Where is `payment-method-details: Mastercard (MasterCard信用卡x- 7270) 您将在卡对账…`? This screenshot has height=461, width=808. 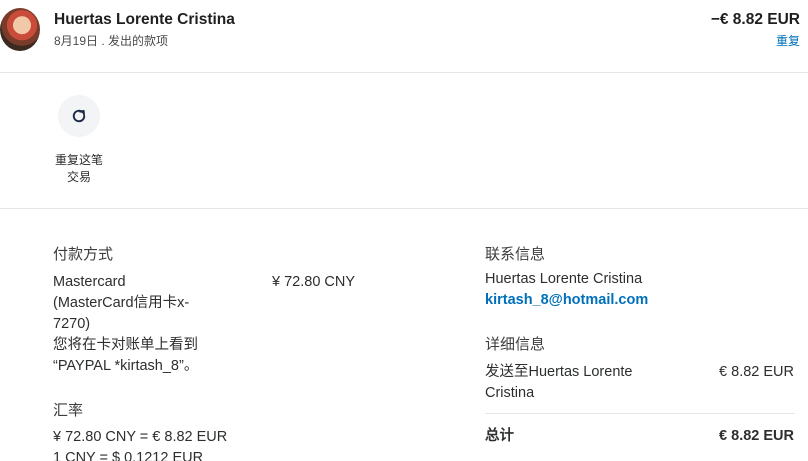 payment-method-details: Mastercard (MasterCard信用卡x- 7270) 您将在卡对账… is located at coordinates (125, 324).